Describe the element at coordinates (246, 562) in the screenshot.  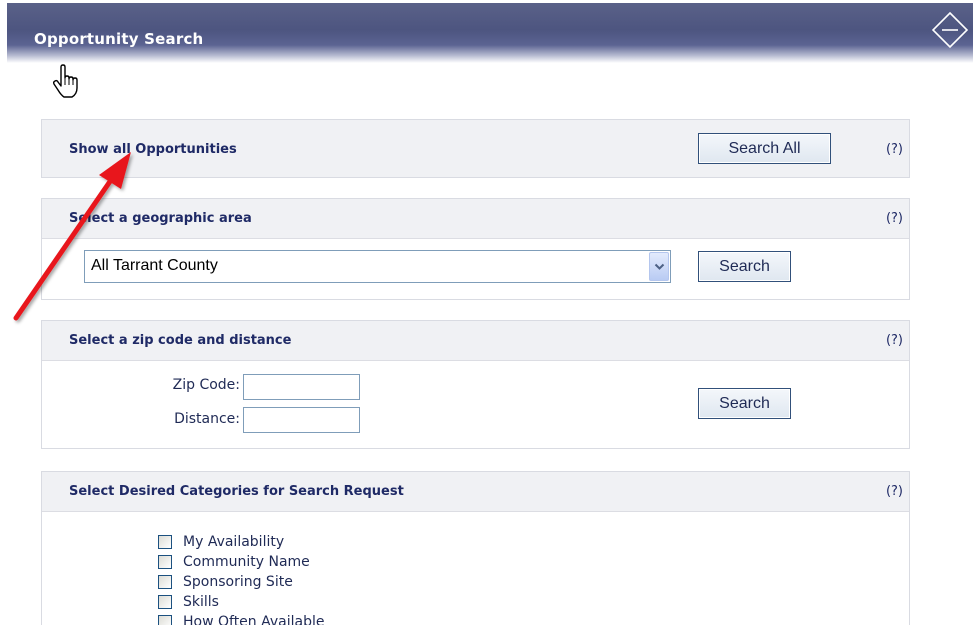
I see `category-label: Community Name` at that location.